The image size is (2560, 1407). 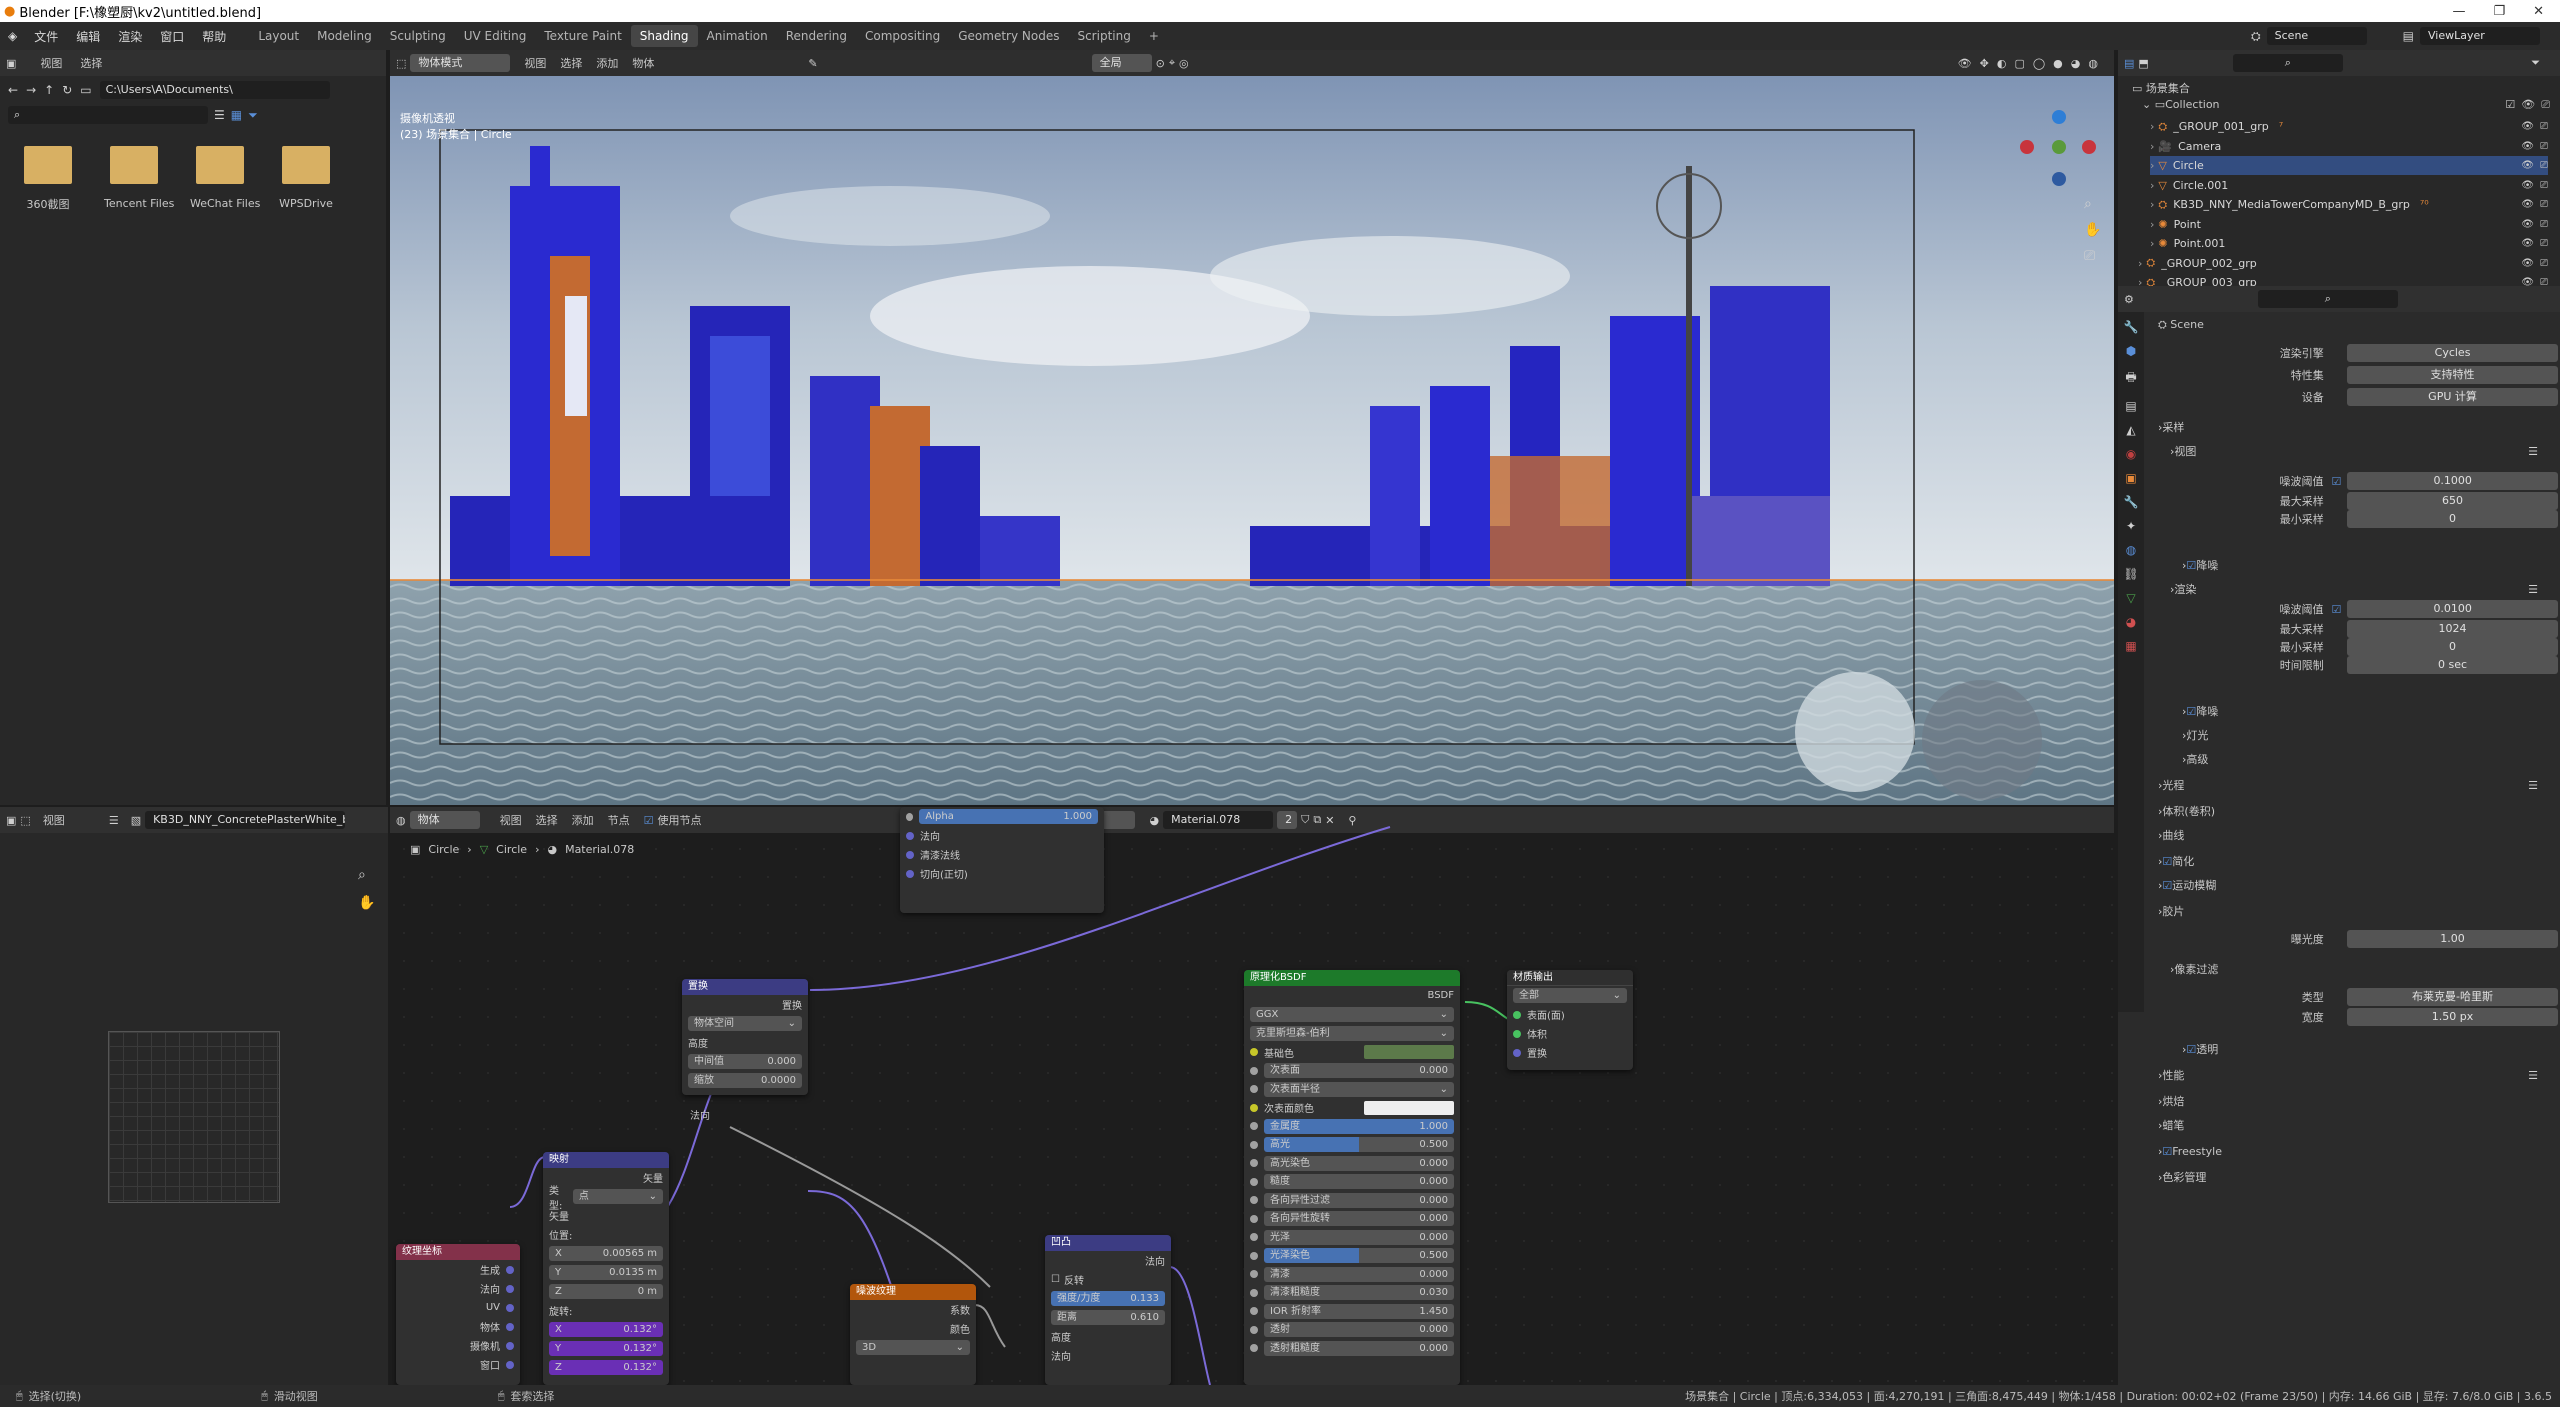 I want to click on node-header: 材质输出, so click(x=1570, y=978).